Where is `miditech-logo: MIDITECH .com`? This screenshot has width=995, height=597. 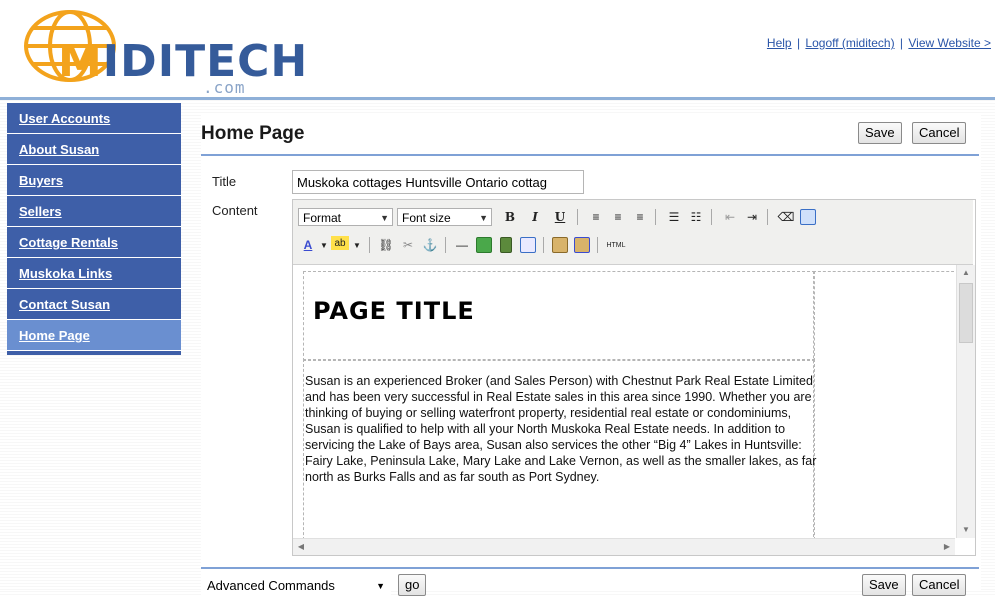
miditech-logo: MIDITECH .com is located at coordinates (162, 51).